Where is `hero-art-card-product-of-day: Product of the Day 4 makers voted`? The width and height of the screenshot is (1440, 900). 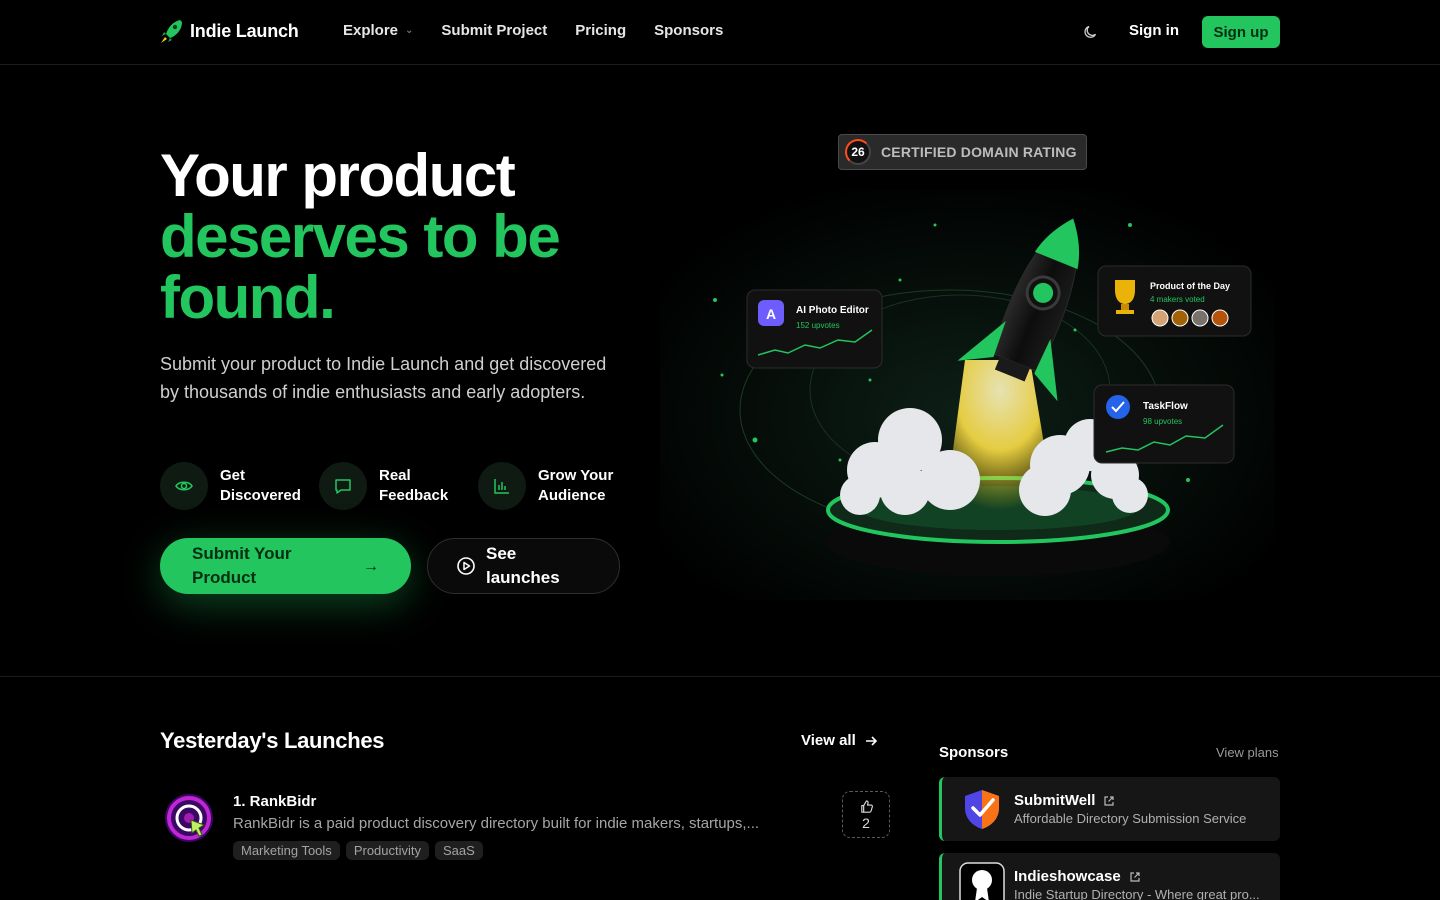
hero-art-card-product-of-day: Product of the Day 4 makers voted is located at coordinates (1174, 301).